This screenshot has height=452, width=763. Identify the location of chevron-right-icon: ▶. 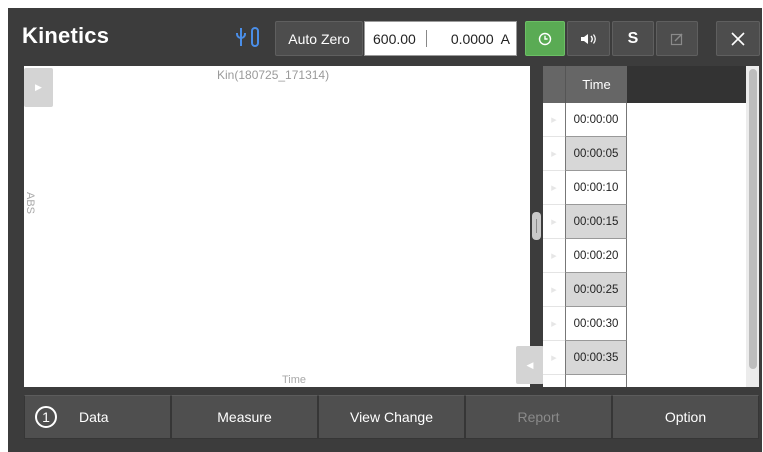
(38, 87).